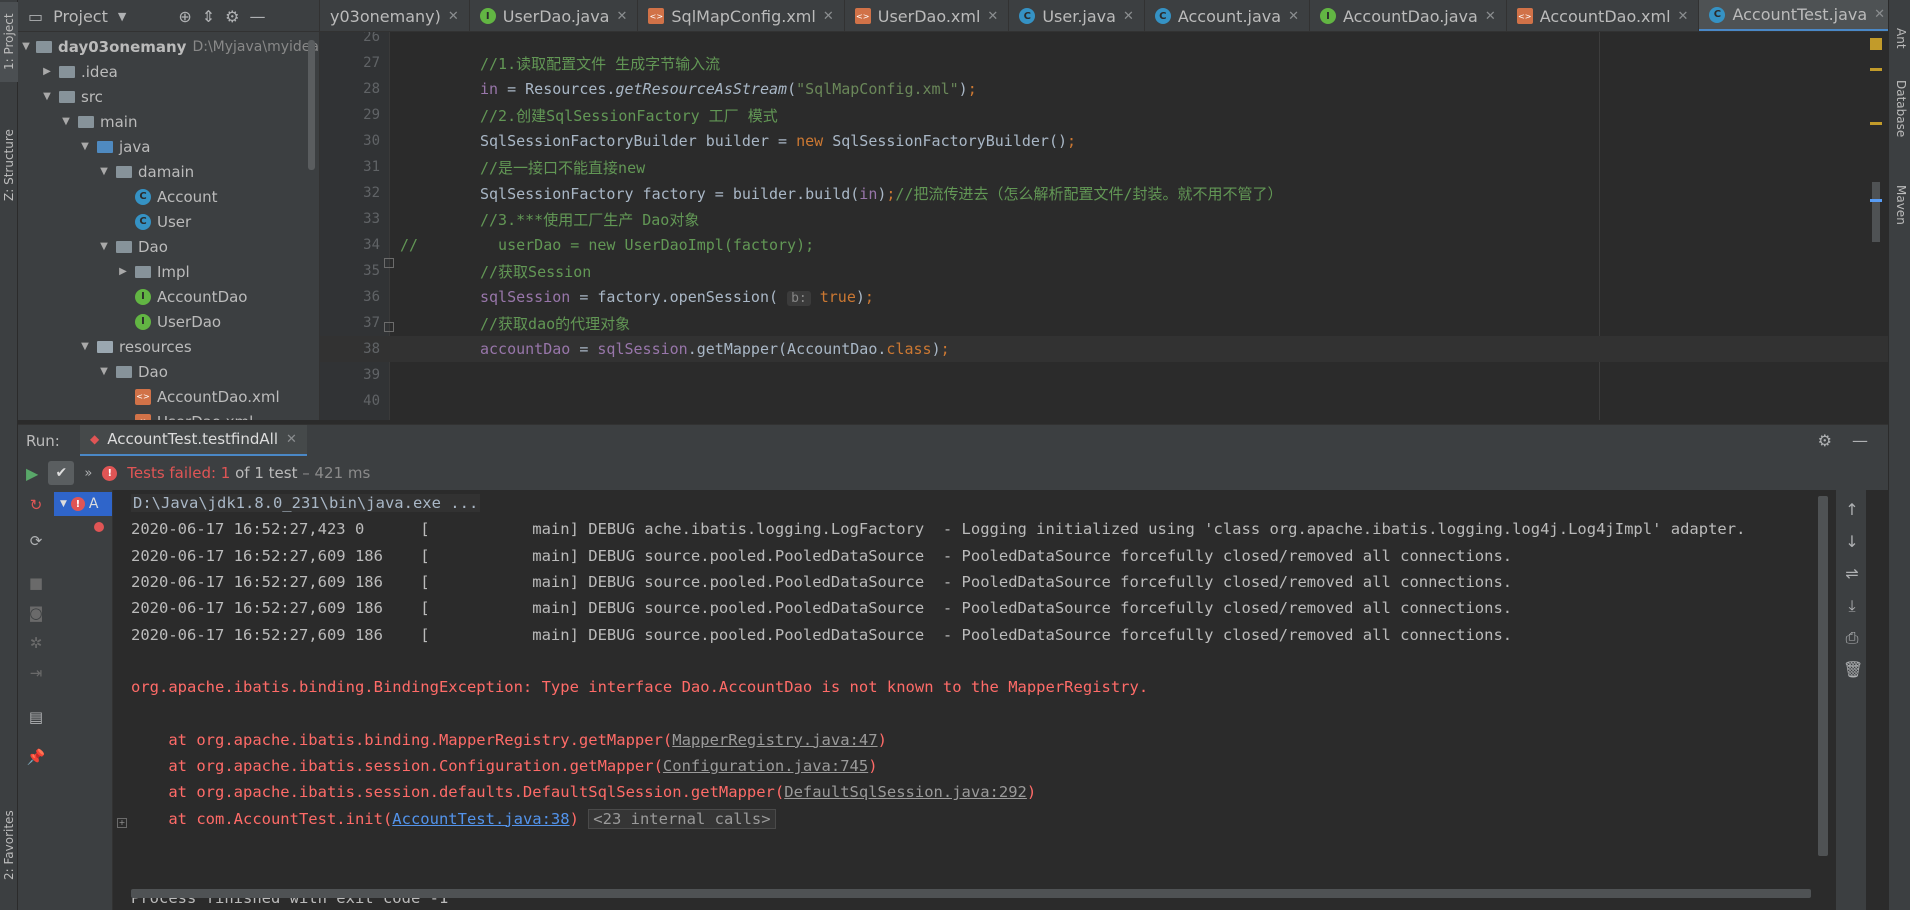  Describe the element at coordinates (36, 674) in the screenshot. I see `export-icon: ⇥` at that location.